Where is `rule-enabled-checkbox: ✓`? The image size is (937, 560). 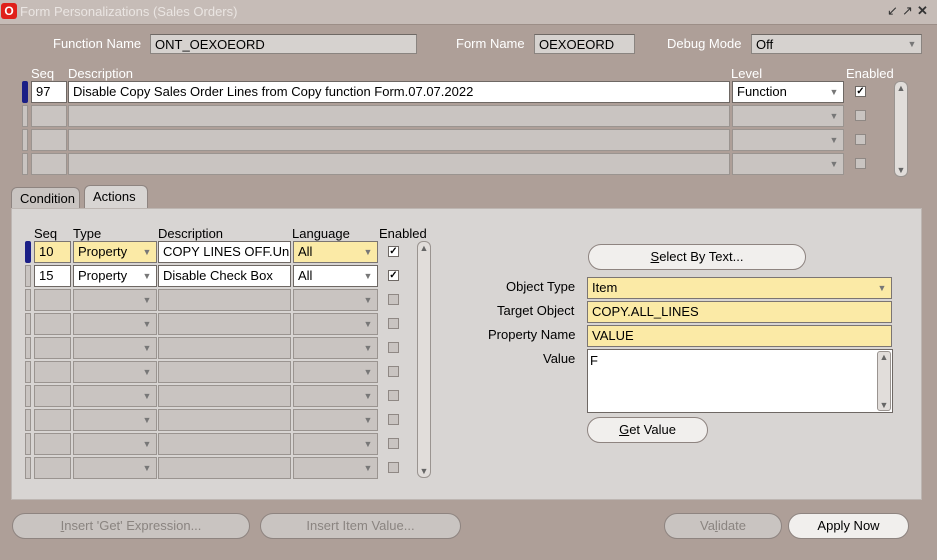
rule-enabled-checkbox: ✓ is located at coordinates (860, 91).